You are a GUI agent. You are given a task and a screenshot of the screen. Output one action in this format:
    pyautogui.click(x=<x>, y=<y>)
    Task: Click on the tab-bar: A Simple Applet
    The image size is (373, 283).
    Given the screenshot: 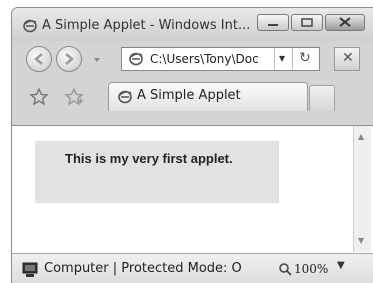 What is the action you would take?
    pyautogui.click(x=192, y=95)
    